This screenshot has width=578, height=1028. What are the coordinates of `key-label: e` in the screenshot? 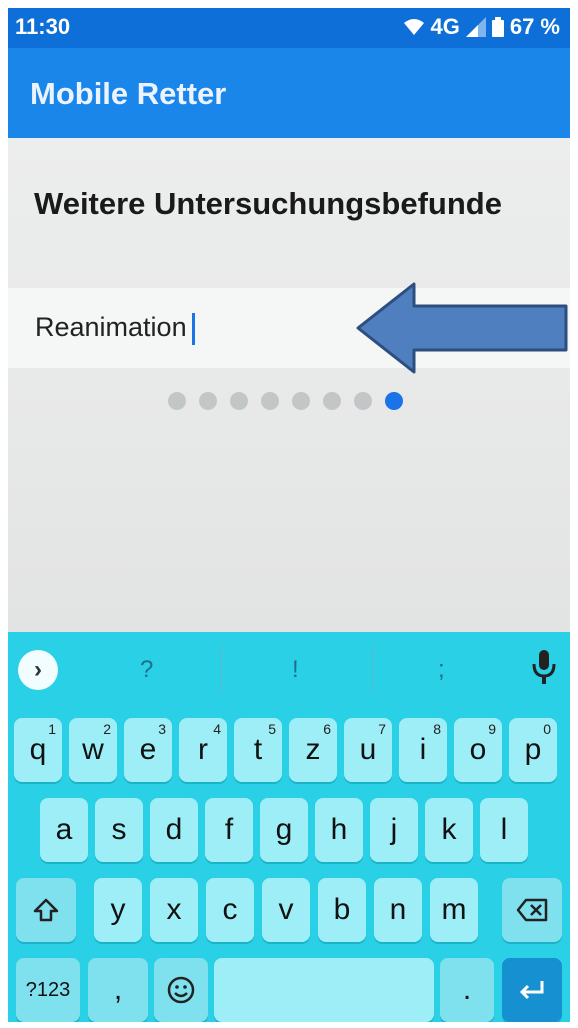 It's located at (148, 749).